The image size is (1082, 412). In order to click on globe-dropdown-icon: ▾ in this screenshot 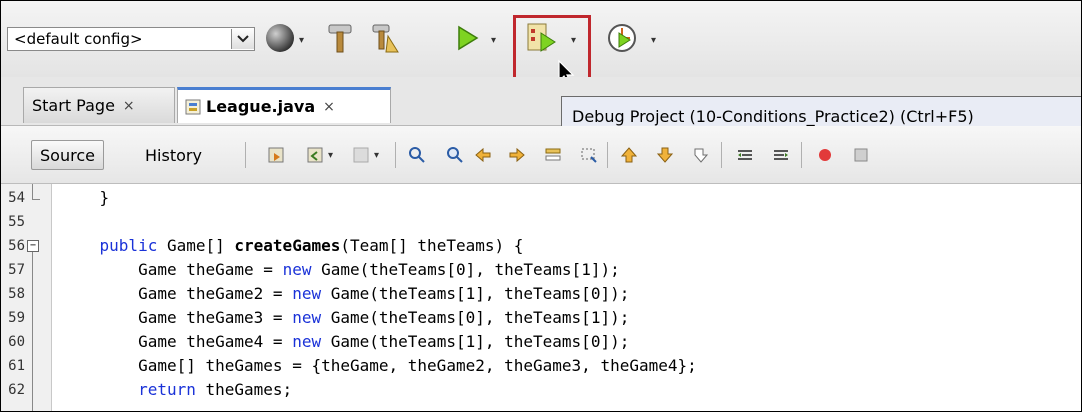, I will do `click(301, 40)`.